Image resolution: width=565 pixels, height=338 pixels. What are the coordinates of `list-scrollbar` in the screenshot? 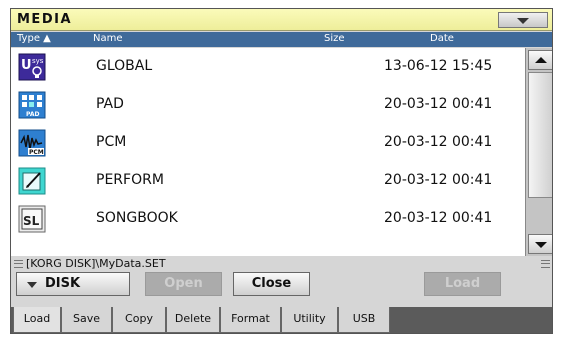 It's located at (538, 152).